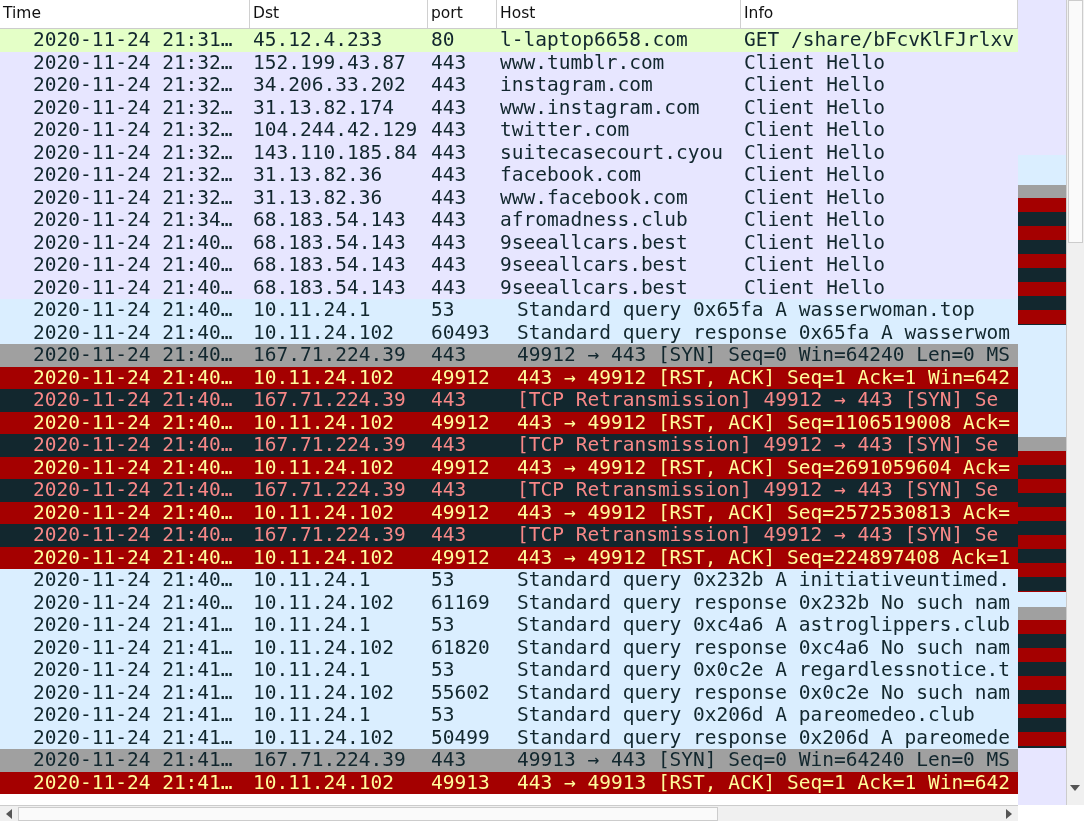 This screenshot has height=821, width=1084. I want to click on packet-row: 2020-11-24 21:40… 10.11.24.102 49912 443 → 49912 [RST, ACK] Seq=1 Ack=1 Win=642, so click(509, 377).